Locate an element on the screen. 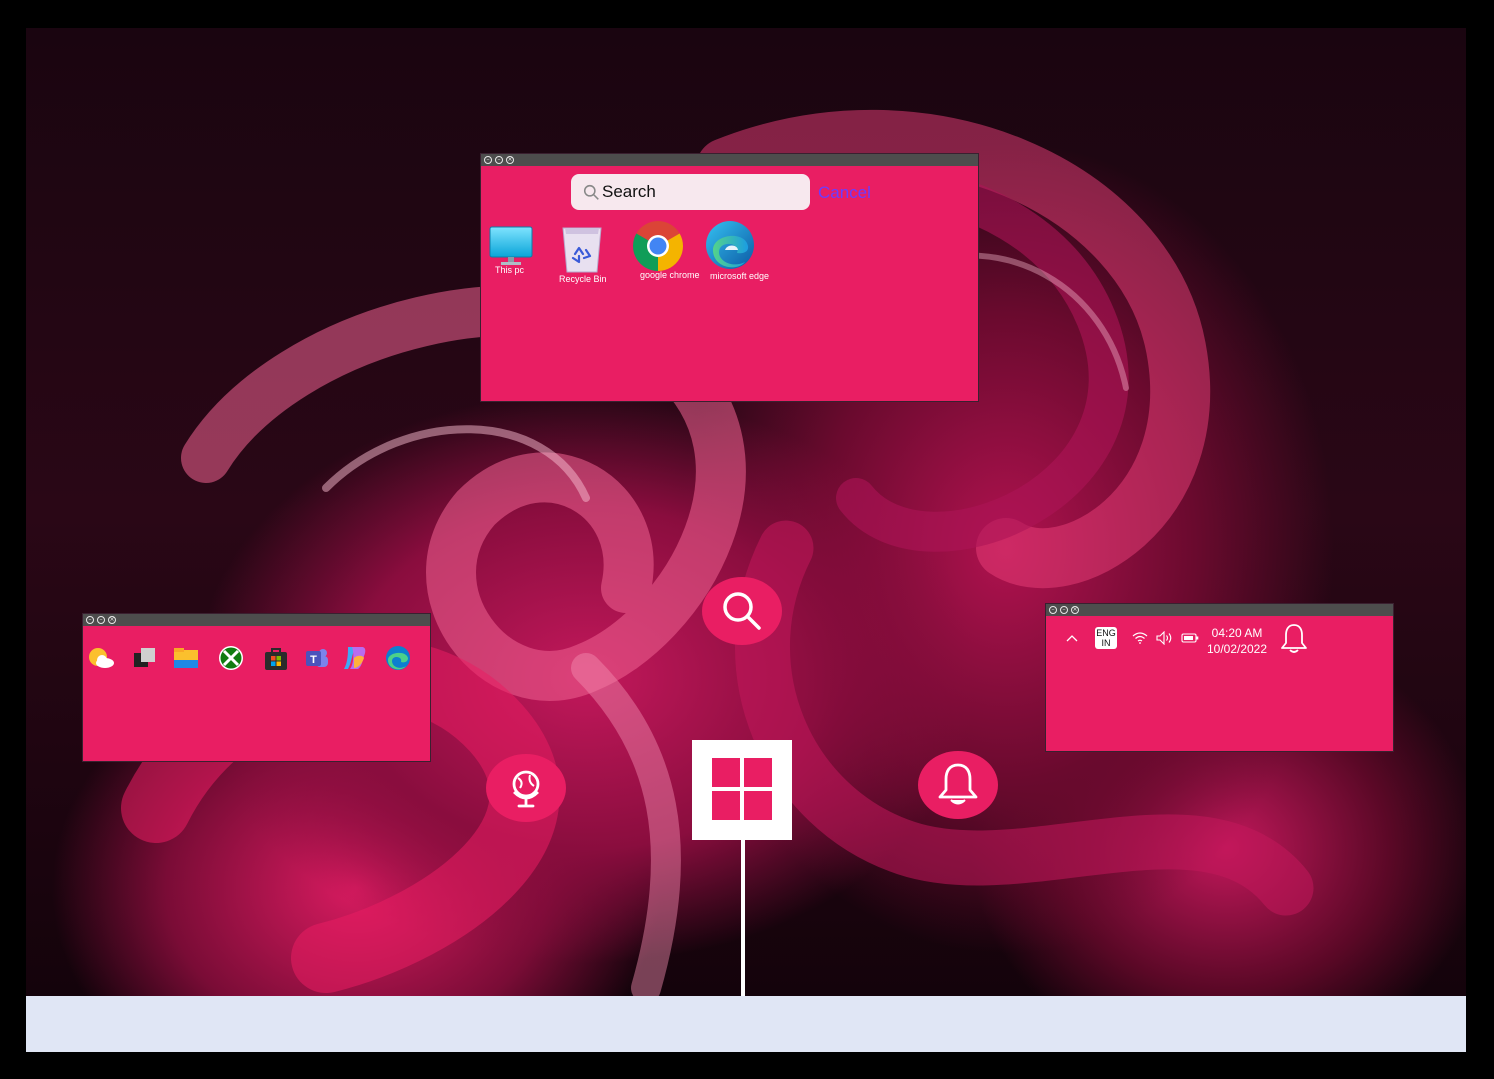 The width and height of the screenshot is (1494, 1079). clock: 04:20 AM 10/02/2022 is located at coordinates (1237, 641).